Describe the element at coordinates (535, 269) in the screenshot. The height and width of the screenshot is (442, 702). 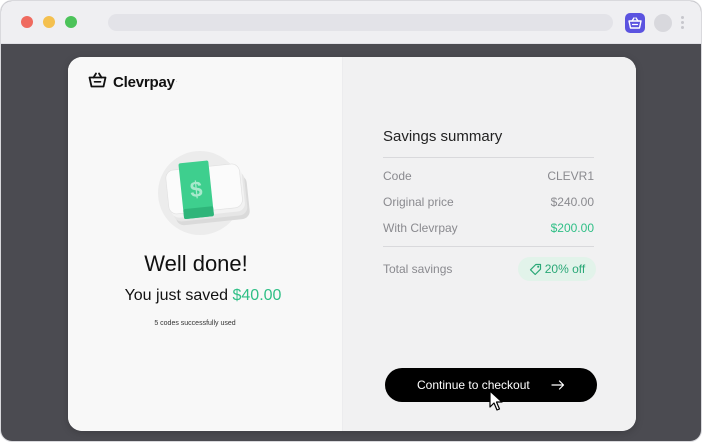
I see `tag-icon` at that location.